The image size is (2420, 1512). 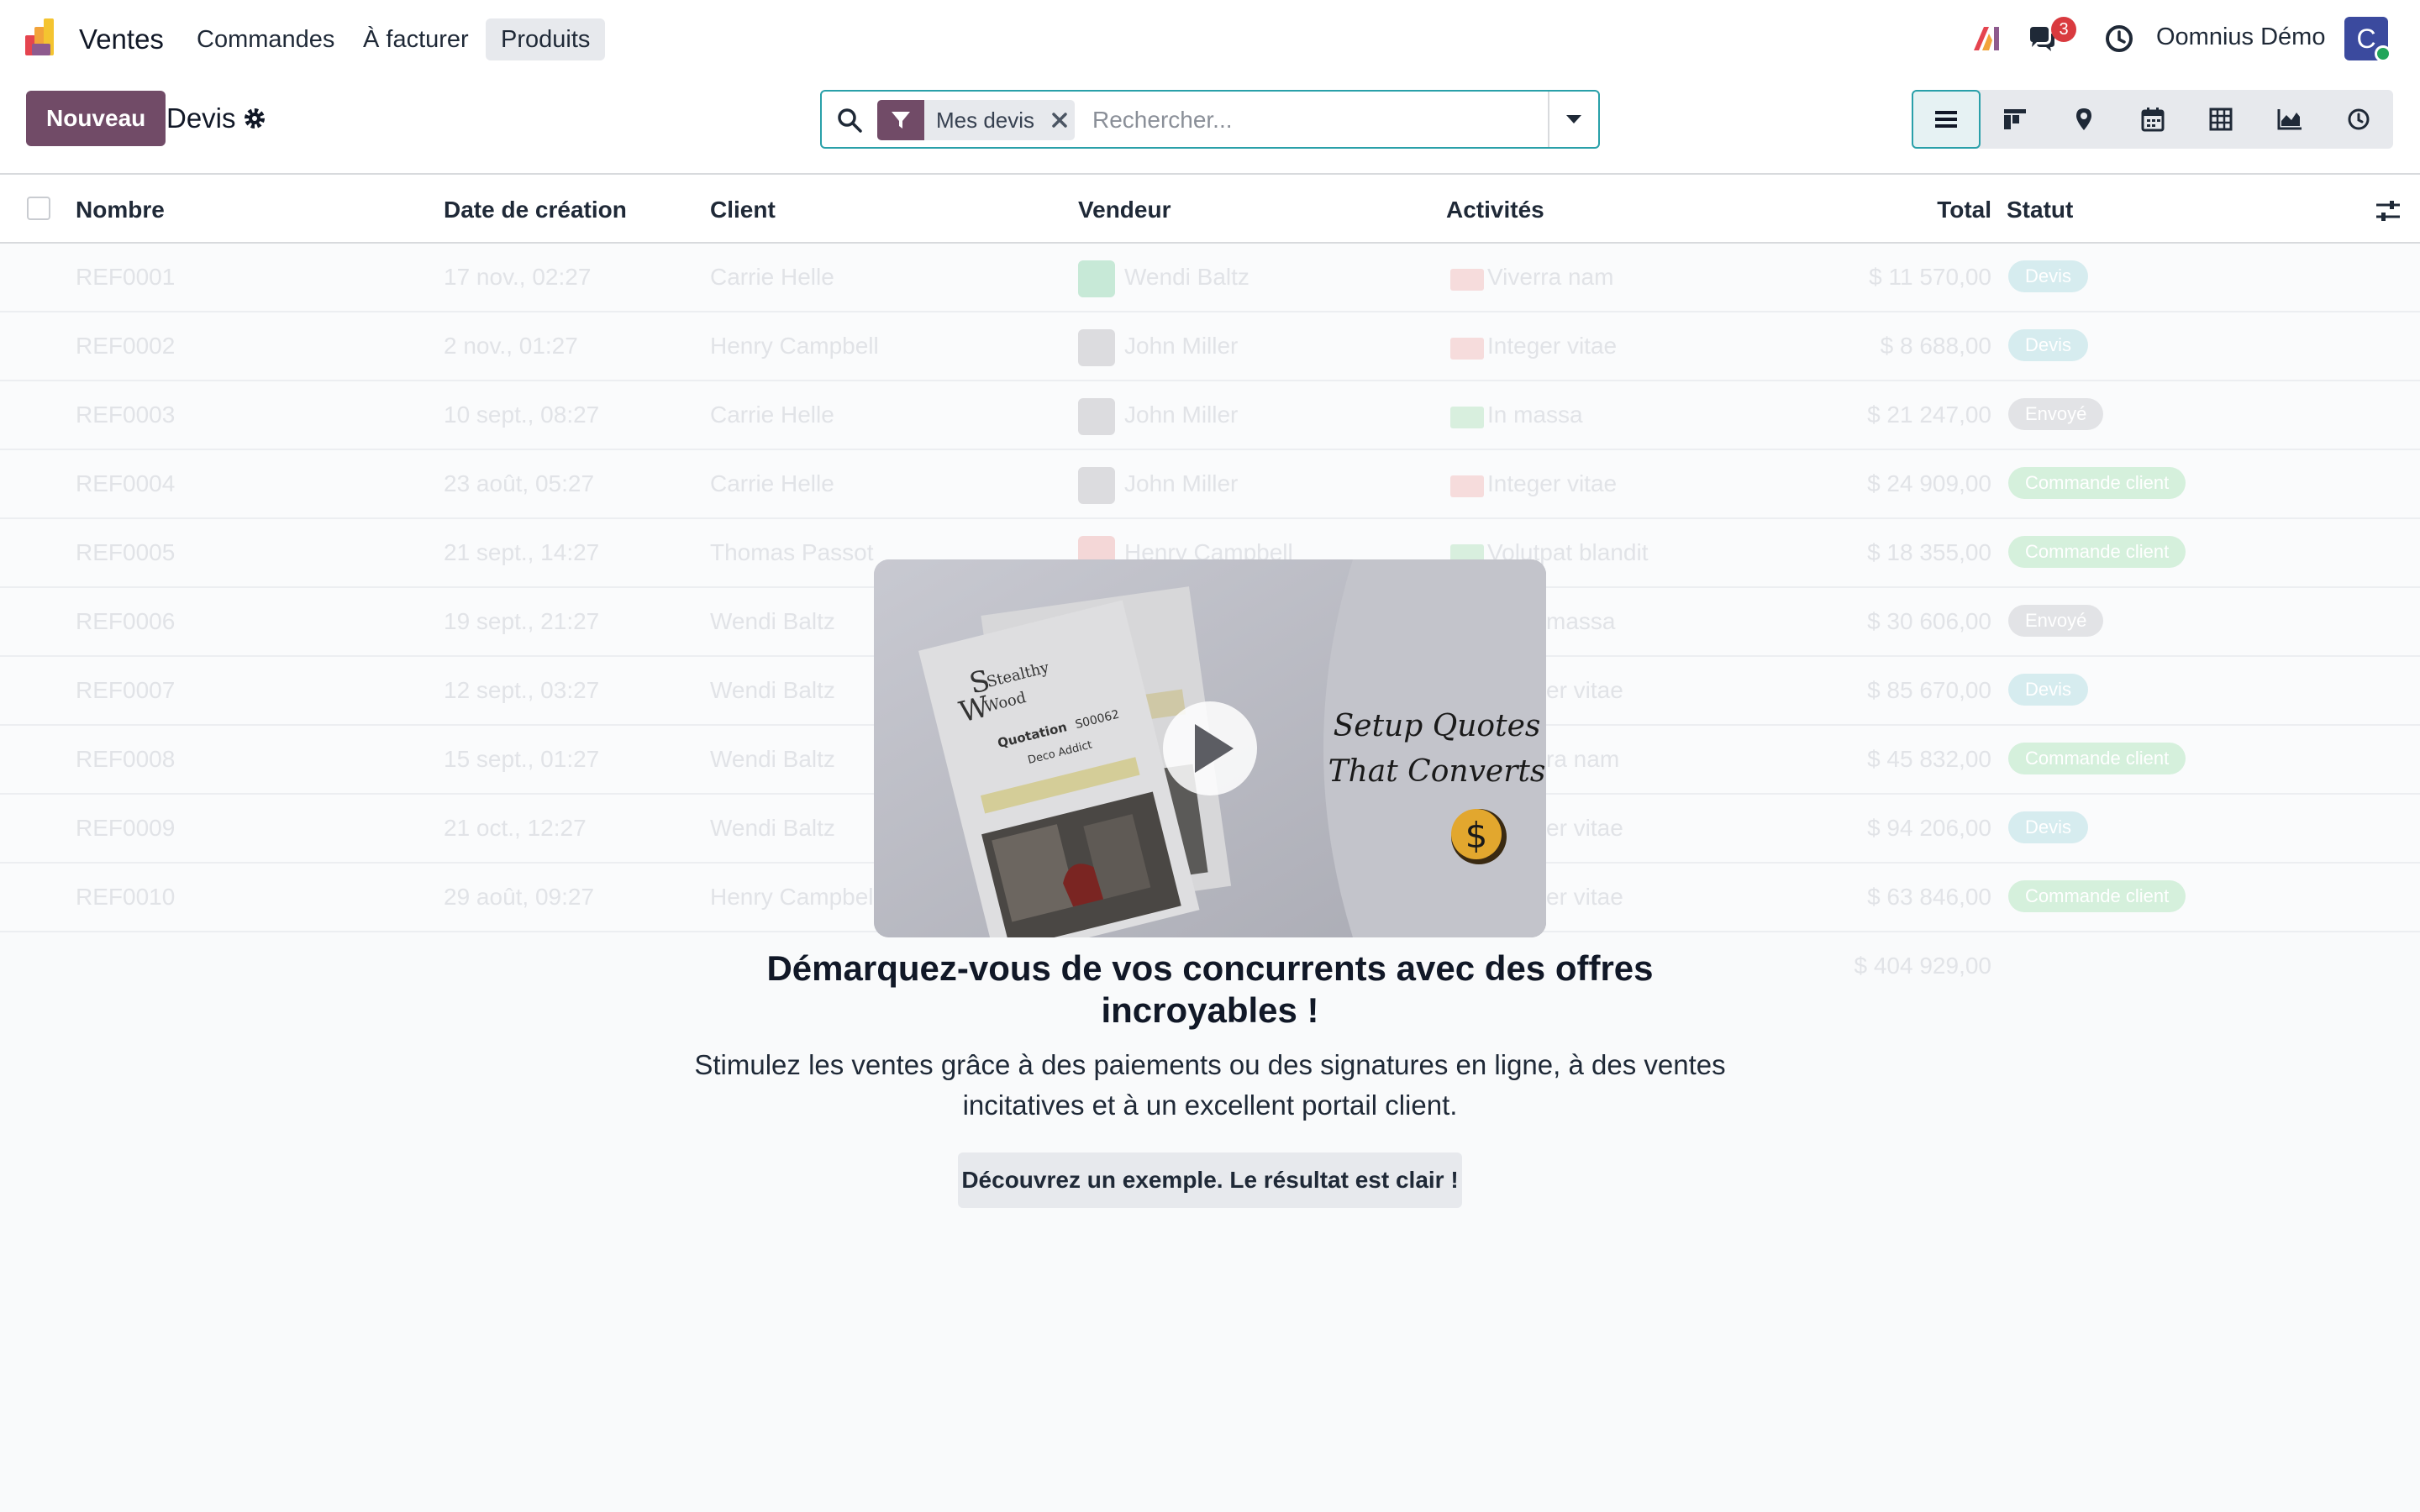 I want to click on row-ref: REF0001, so click(x=126, y=277).